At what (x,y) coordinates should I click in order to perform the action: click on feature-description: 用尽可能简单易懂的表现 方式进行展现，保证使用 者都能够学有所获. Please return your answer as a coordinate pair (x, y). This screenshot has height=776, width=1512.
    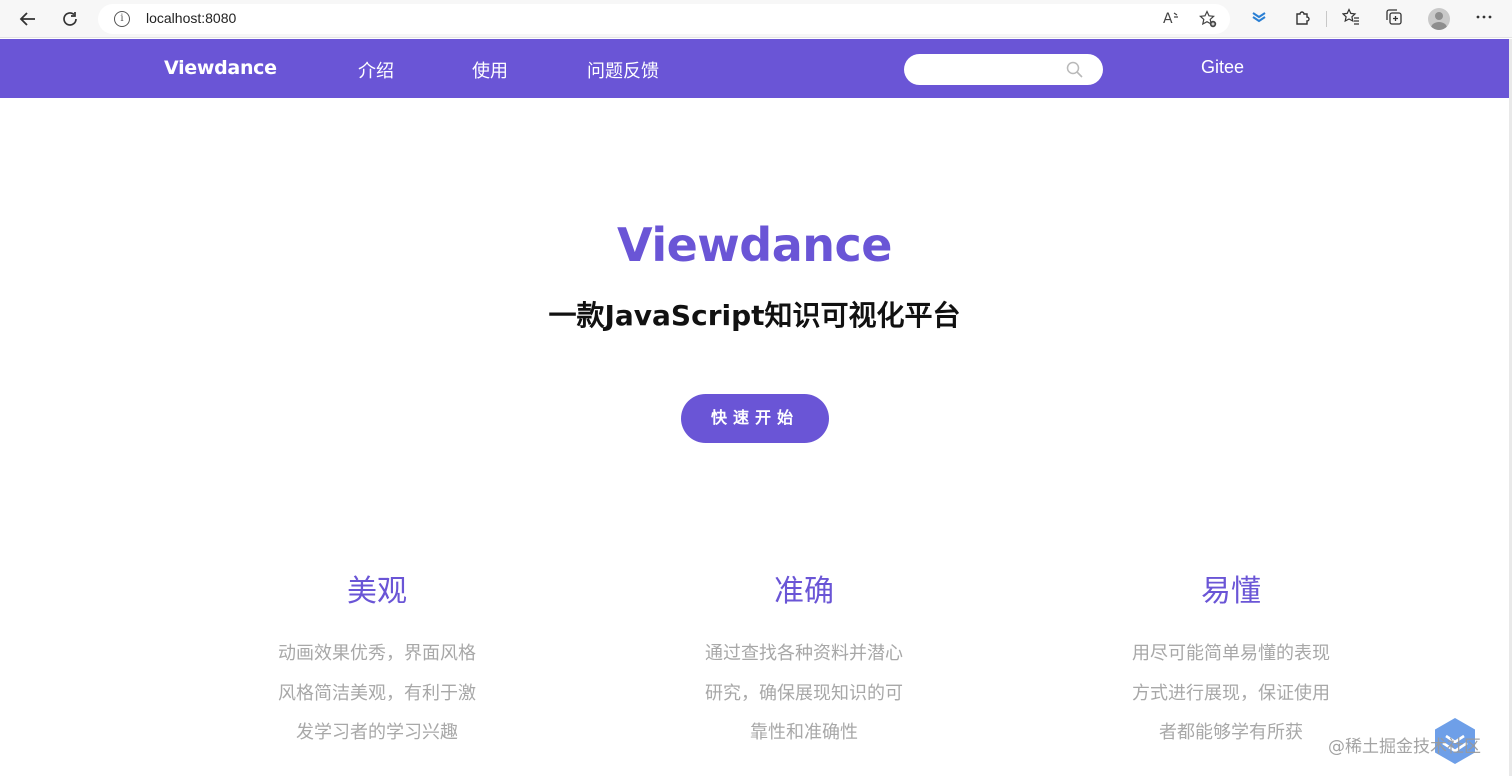
    Looking at the image, I should click on (1231, 693).